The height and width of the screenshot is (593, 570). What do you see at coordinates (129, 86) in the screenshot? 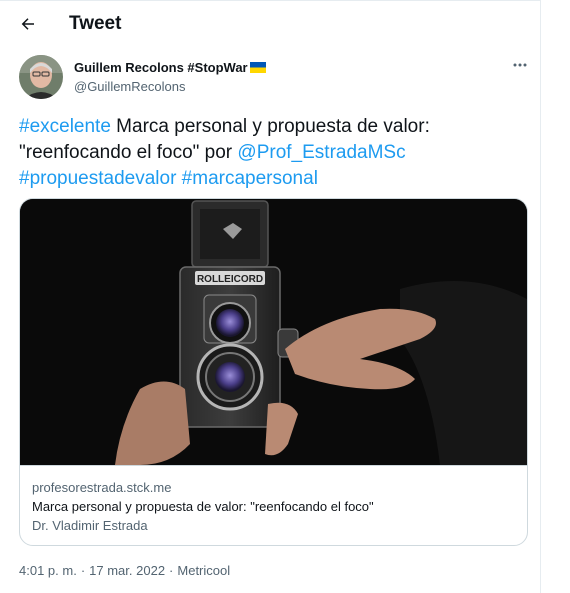
I see `author-handle: @GuillemRecolons` at bounding box center [129, 86].